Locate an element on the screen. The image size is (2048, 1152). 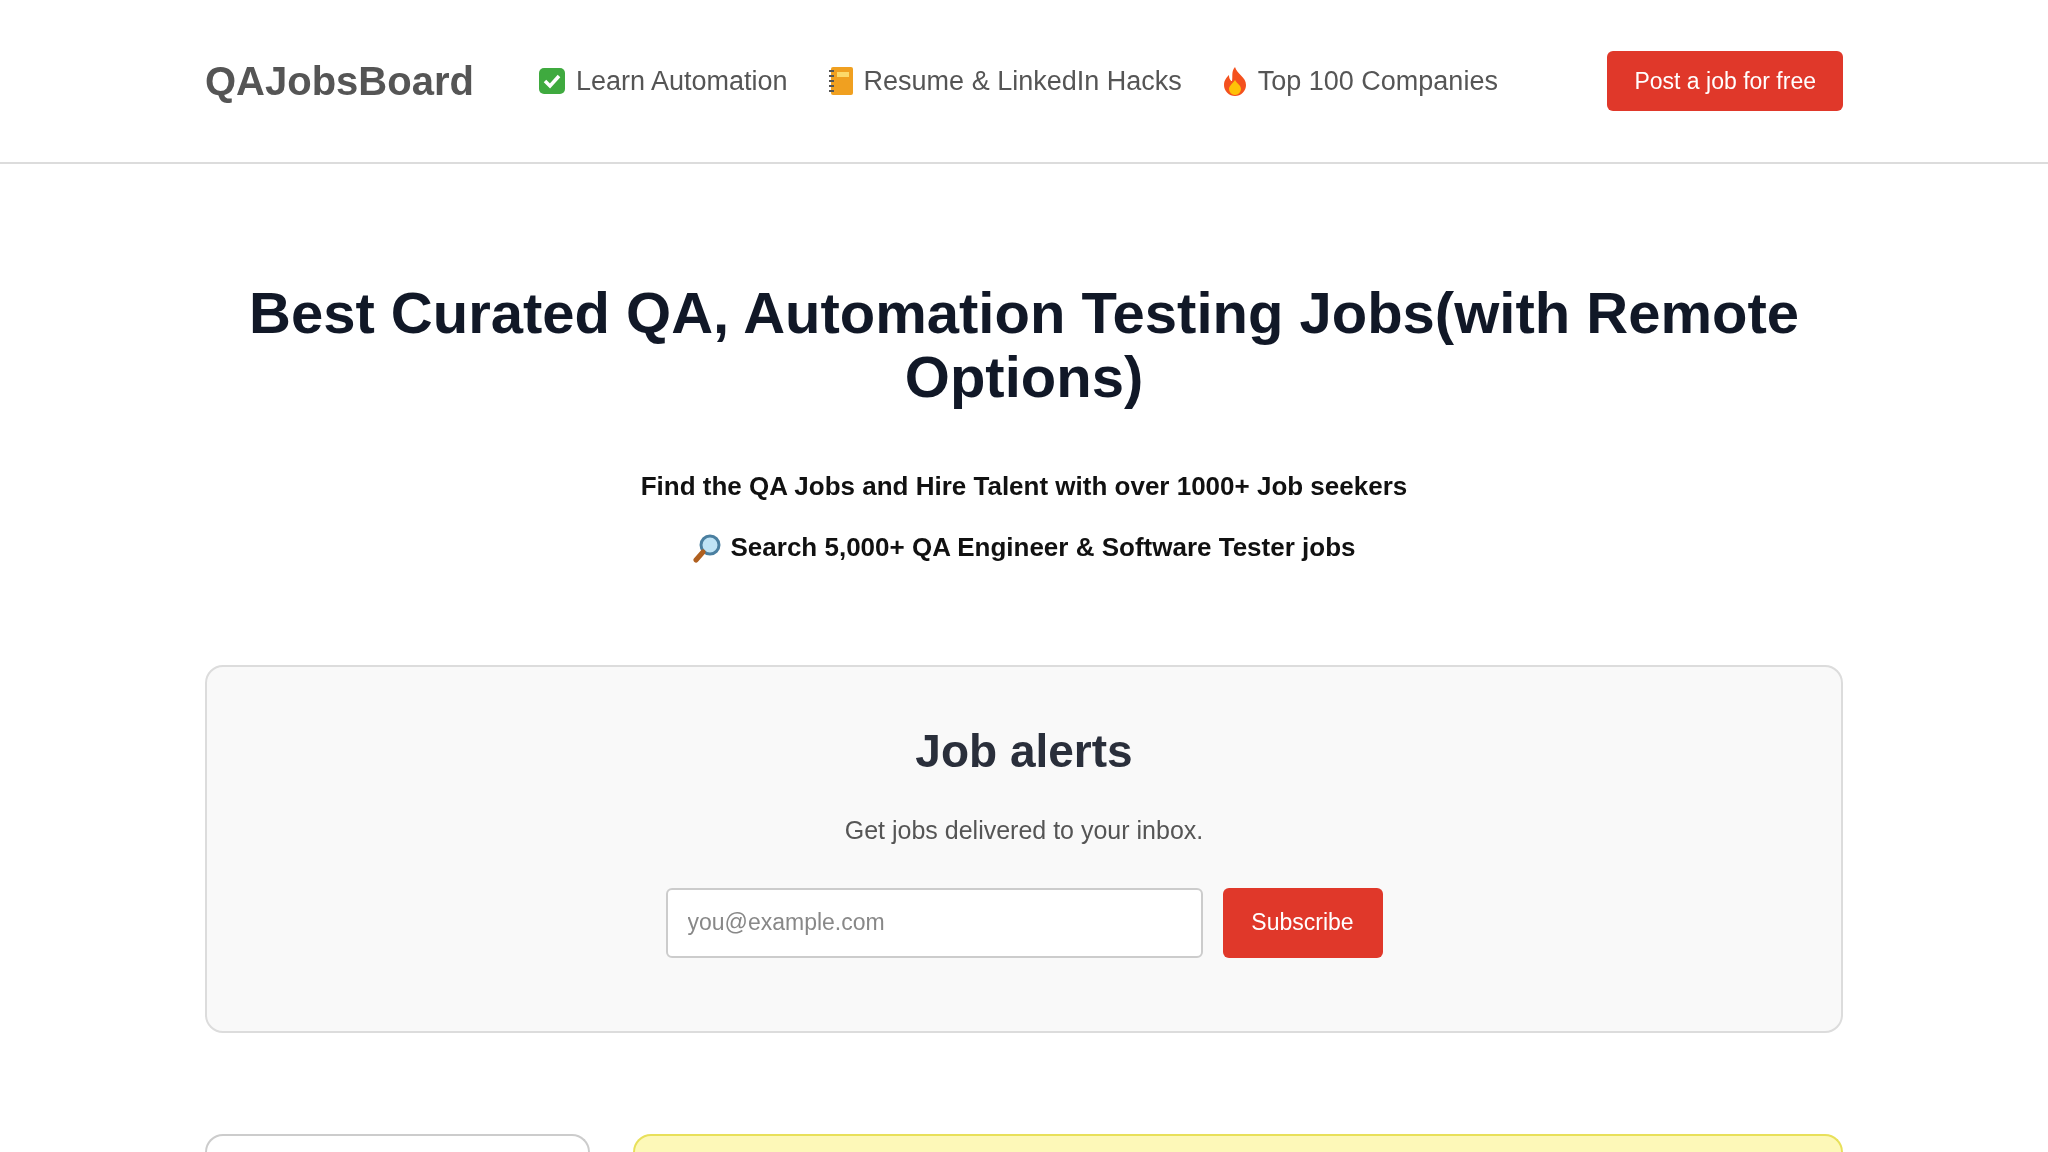
flame-icon is located at coordinates (1234, 81).